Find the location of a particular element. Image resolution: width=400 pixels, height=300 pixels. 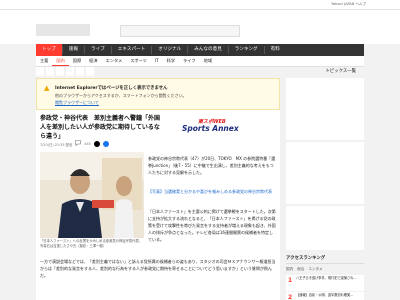

nav-item-paid: 有料 is located at coordinates (275, 50).